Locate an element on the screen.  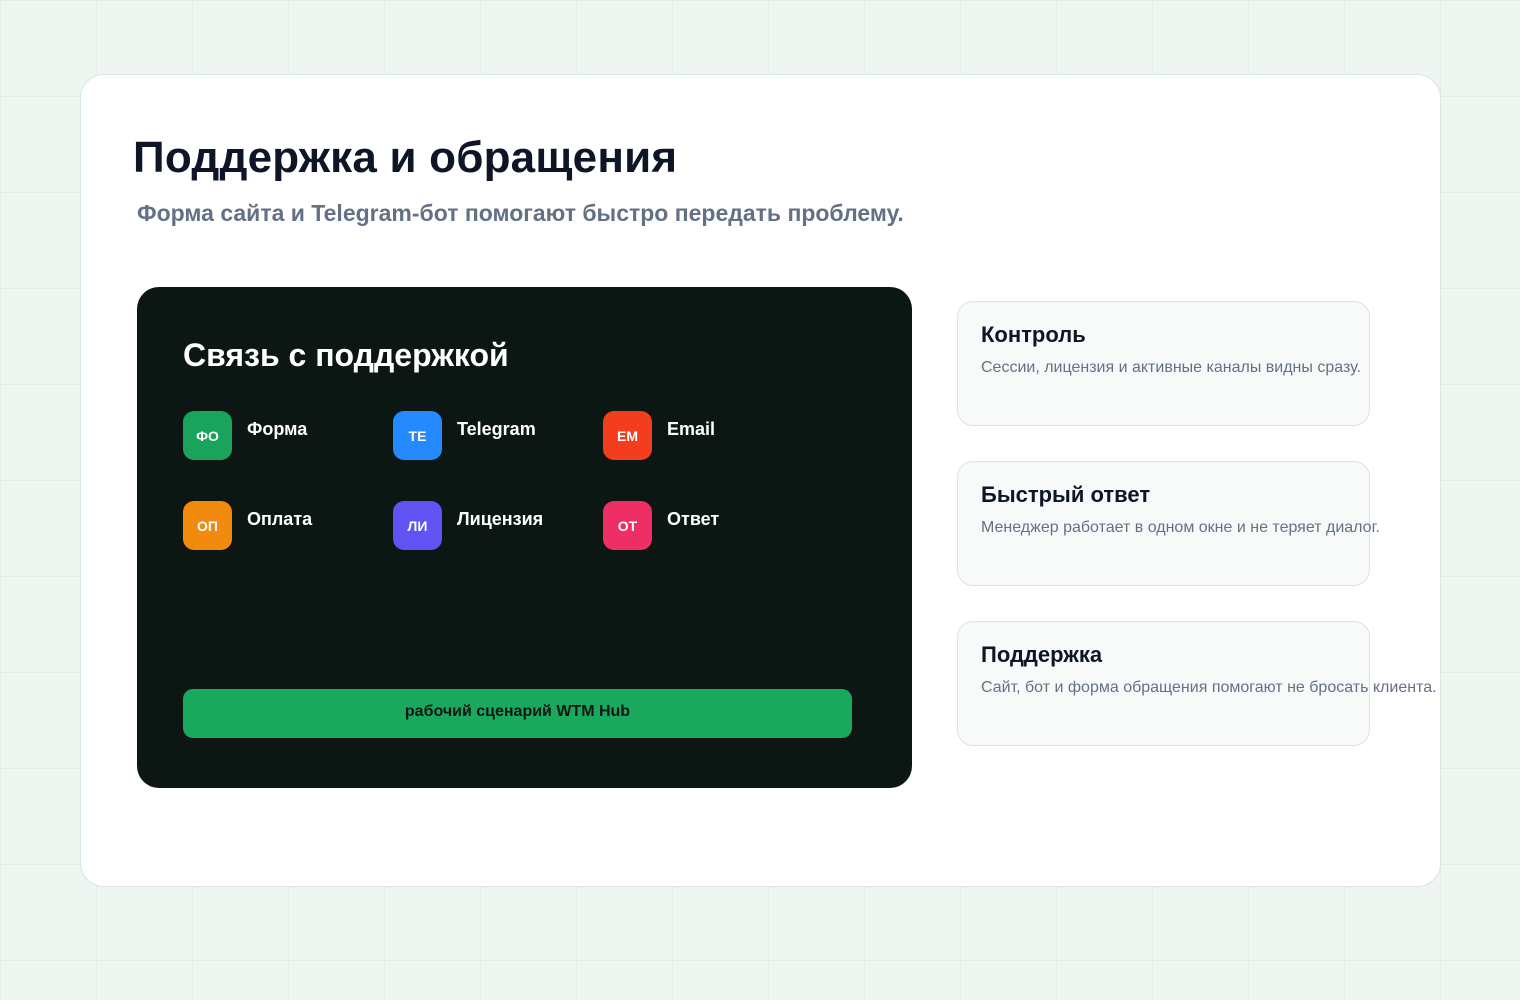
feature-title: Контроль is located at coordinates (1033, 334).